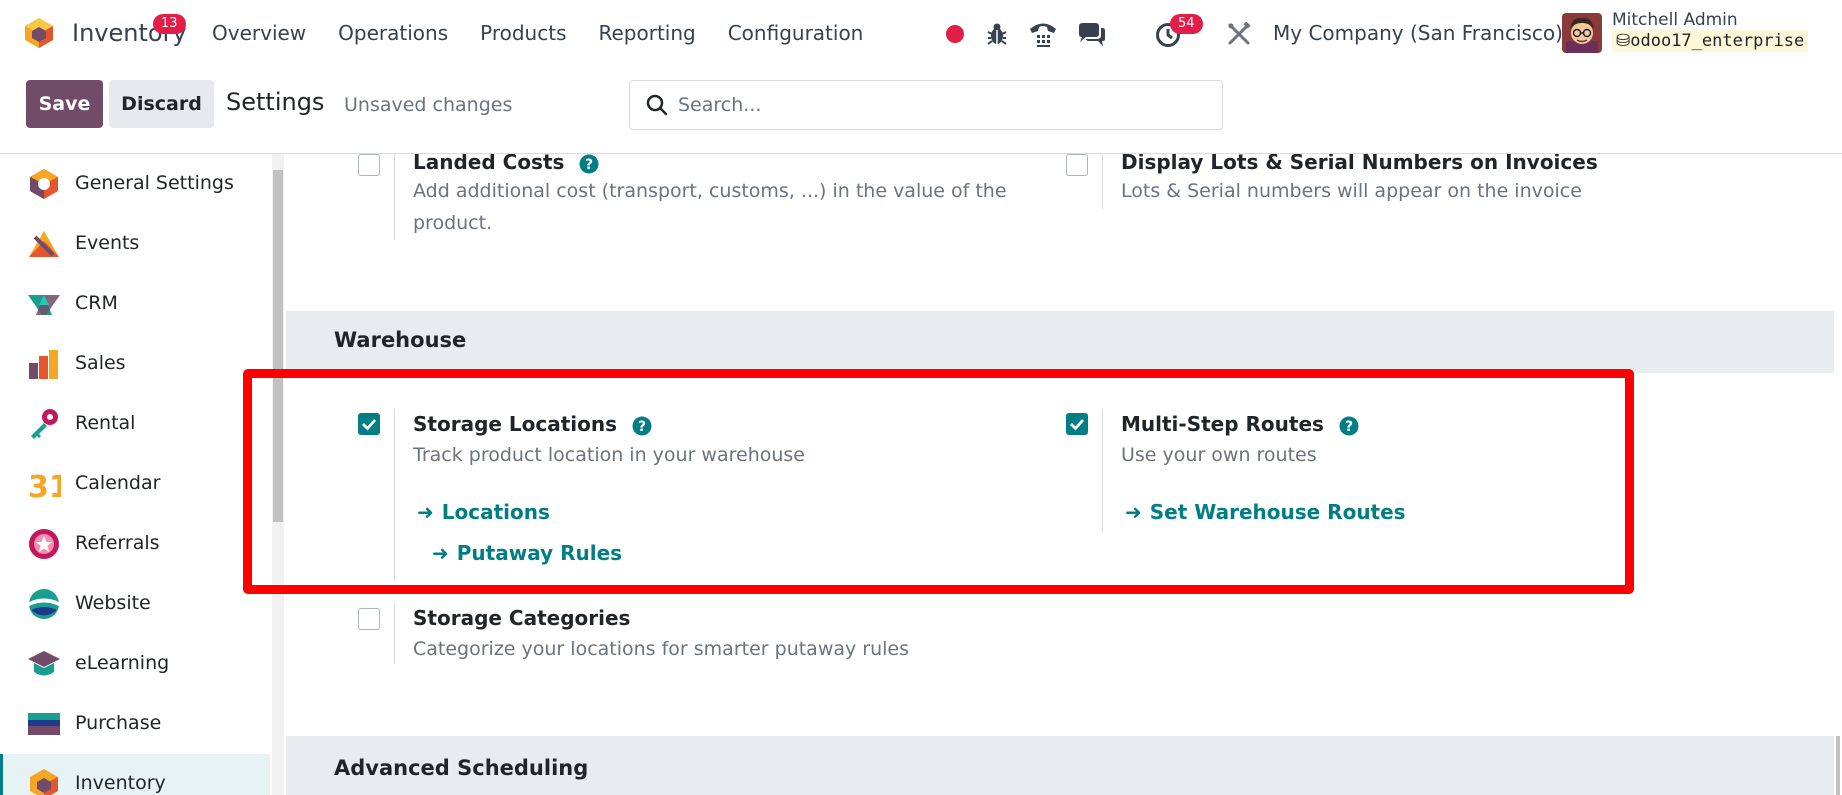 The height and width of the screenshot is (795, 1842). Describe the element at coordinates (1717, 41) in the screenshot. I see `database-label: odoo17_enterprise` at that location.